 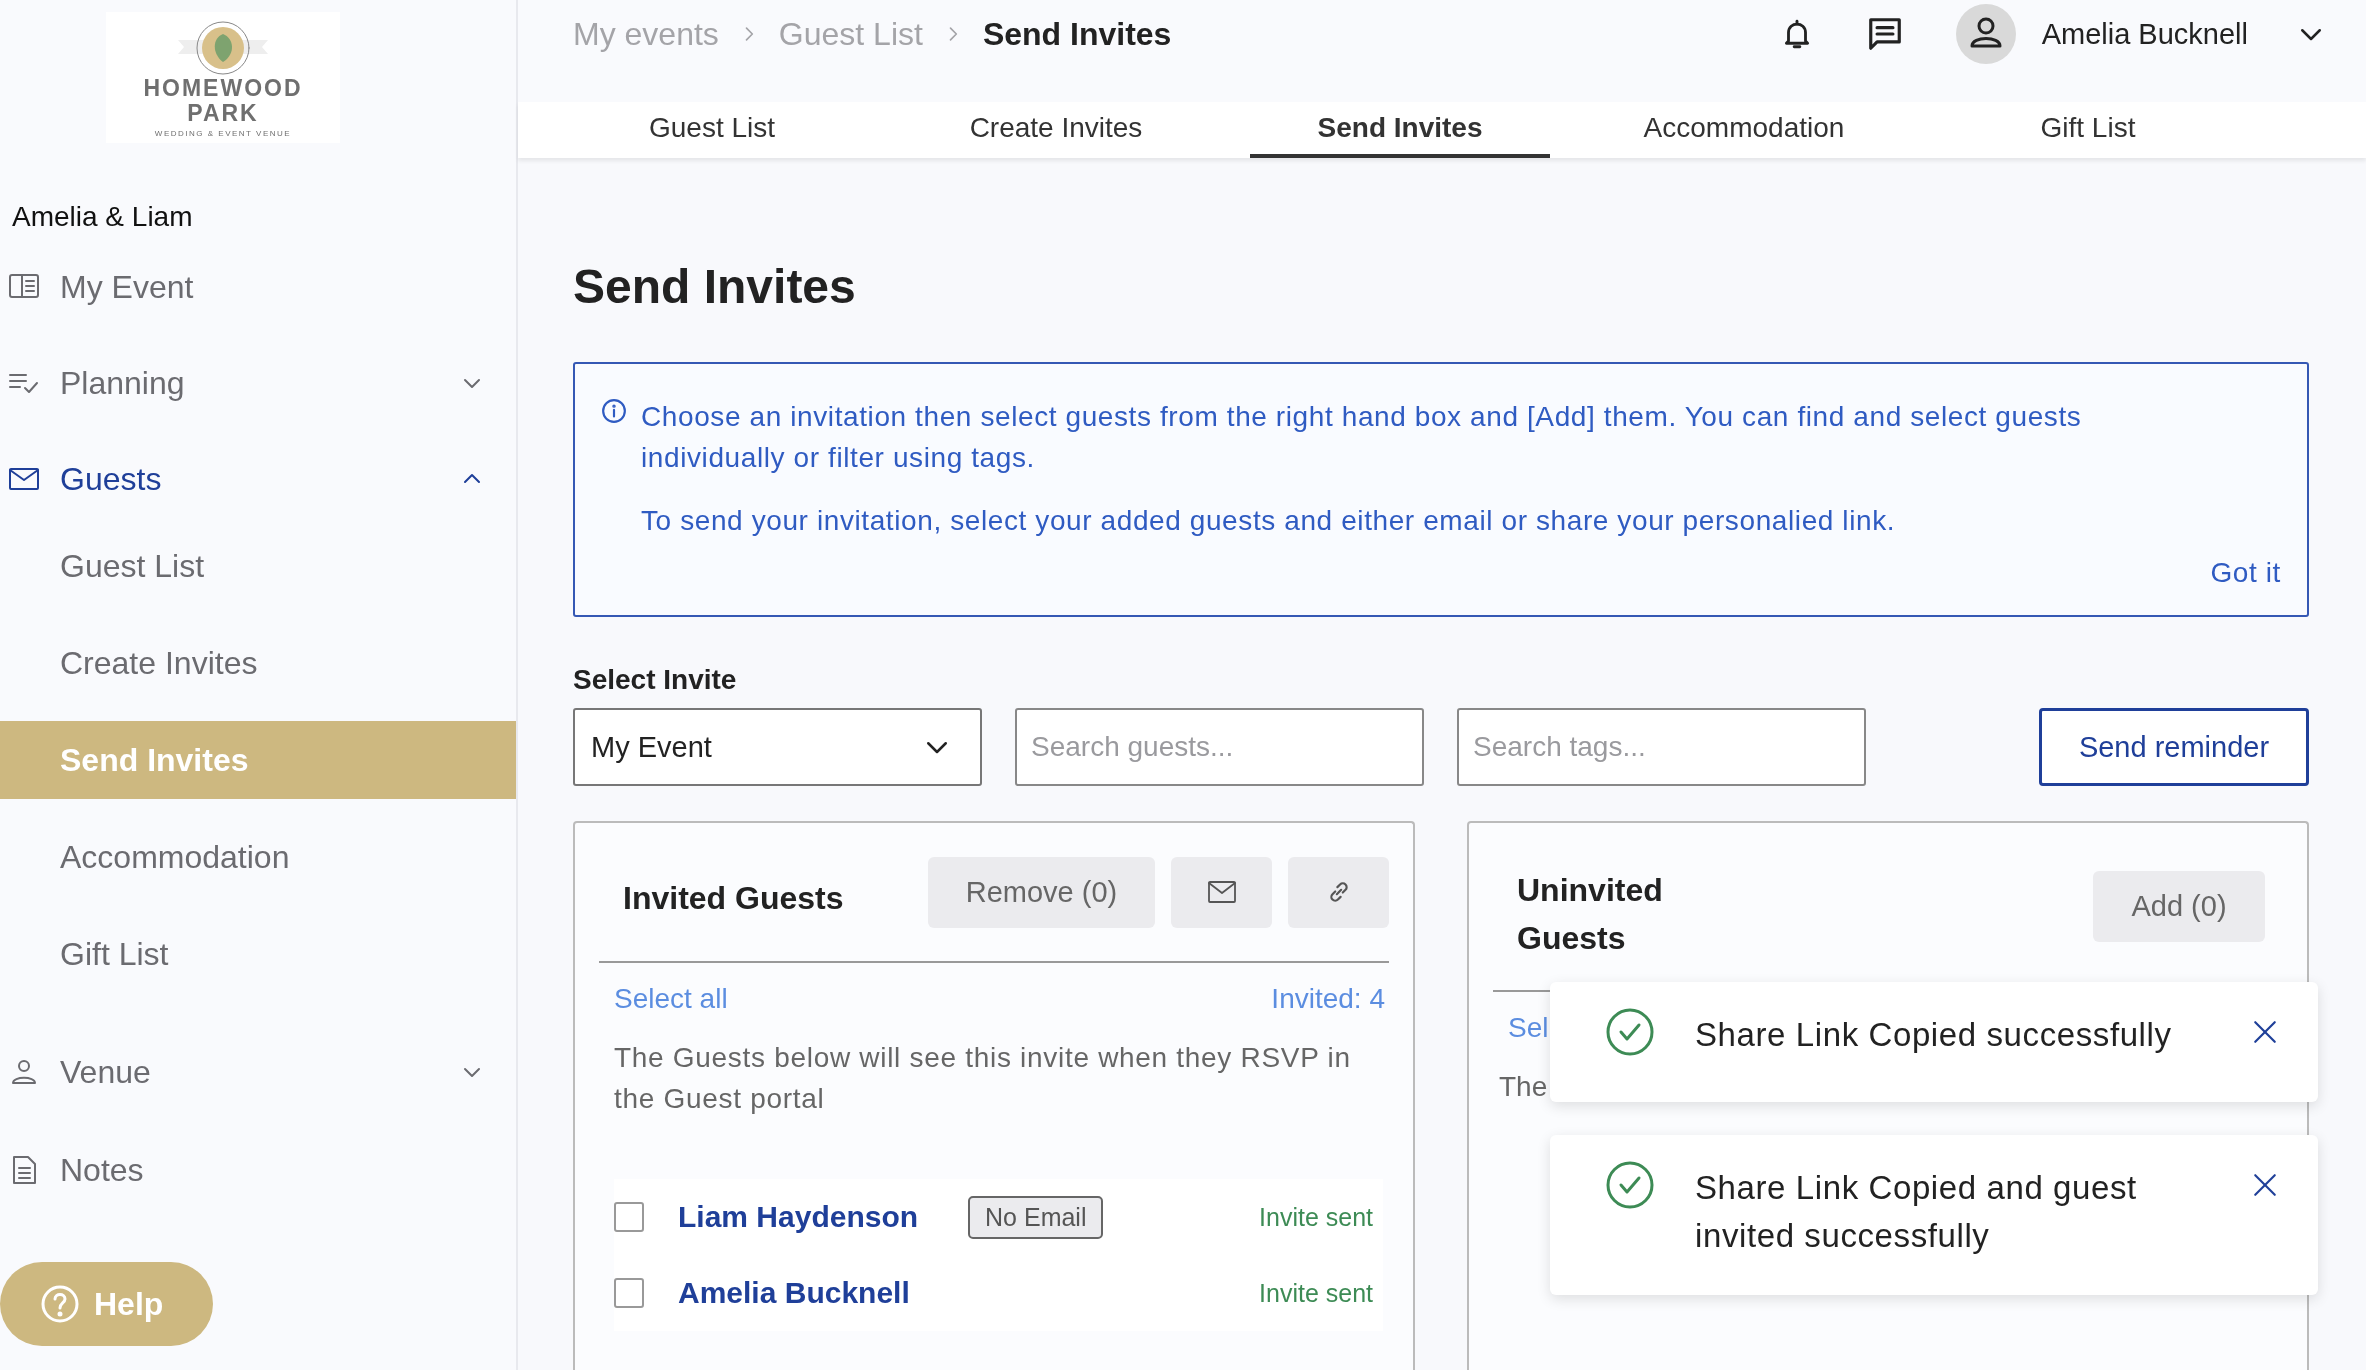 I want to click on tab: Guest List, so click(x=712, y=130).